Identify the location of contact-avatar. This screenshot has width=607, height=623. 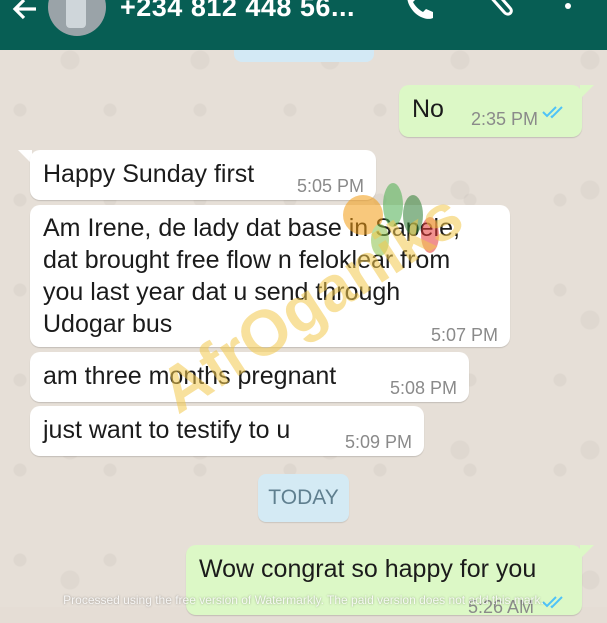
(77, 18).